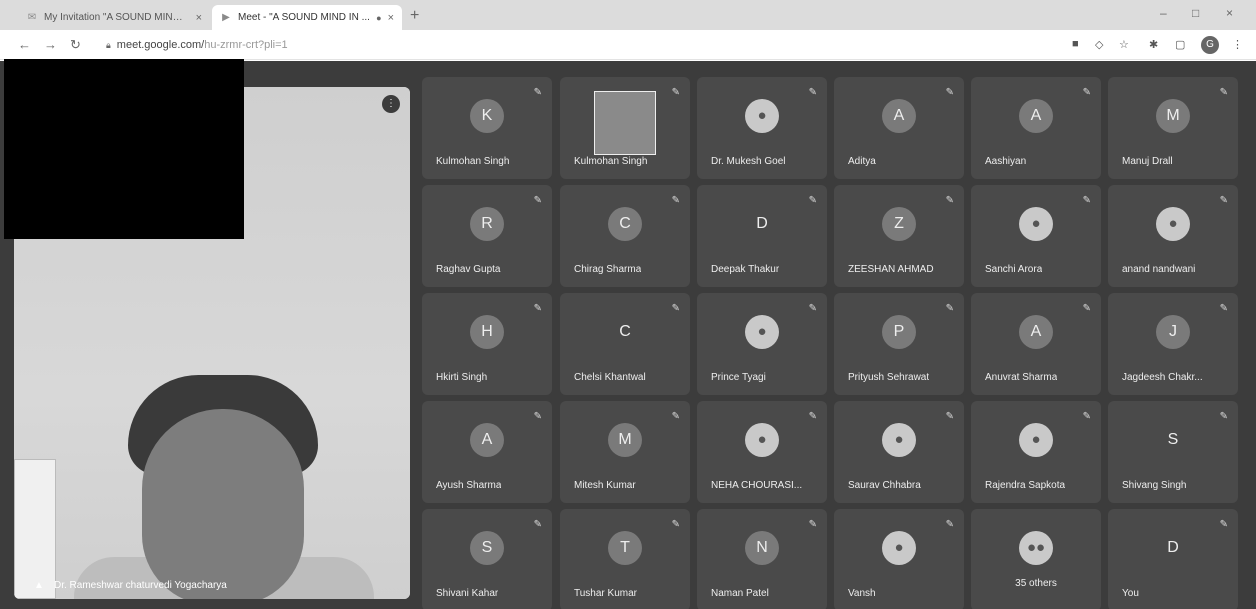 Image resolution: width=1256 pixels, height=609 pixels. I want to click on menu-icon: ⋮, so click(1237, 44).